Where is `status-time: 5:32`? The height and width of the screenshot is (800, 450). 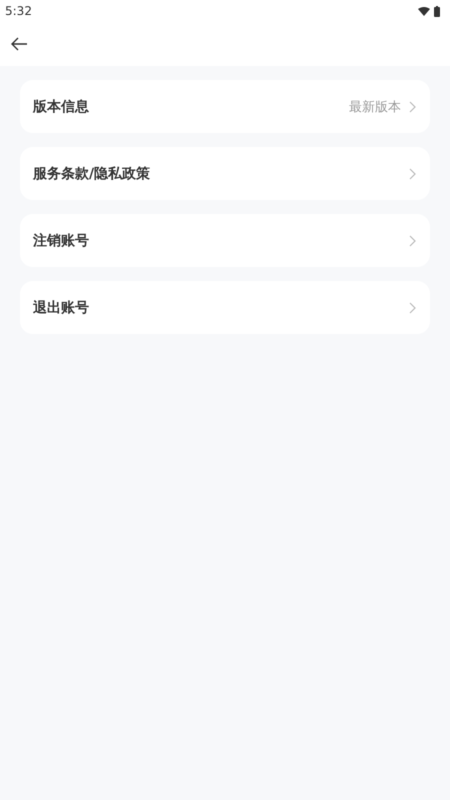 status-time: 5:32 is located at coordinates (18, 11).